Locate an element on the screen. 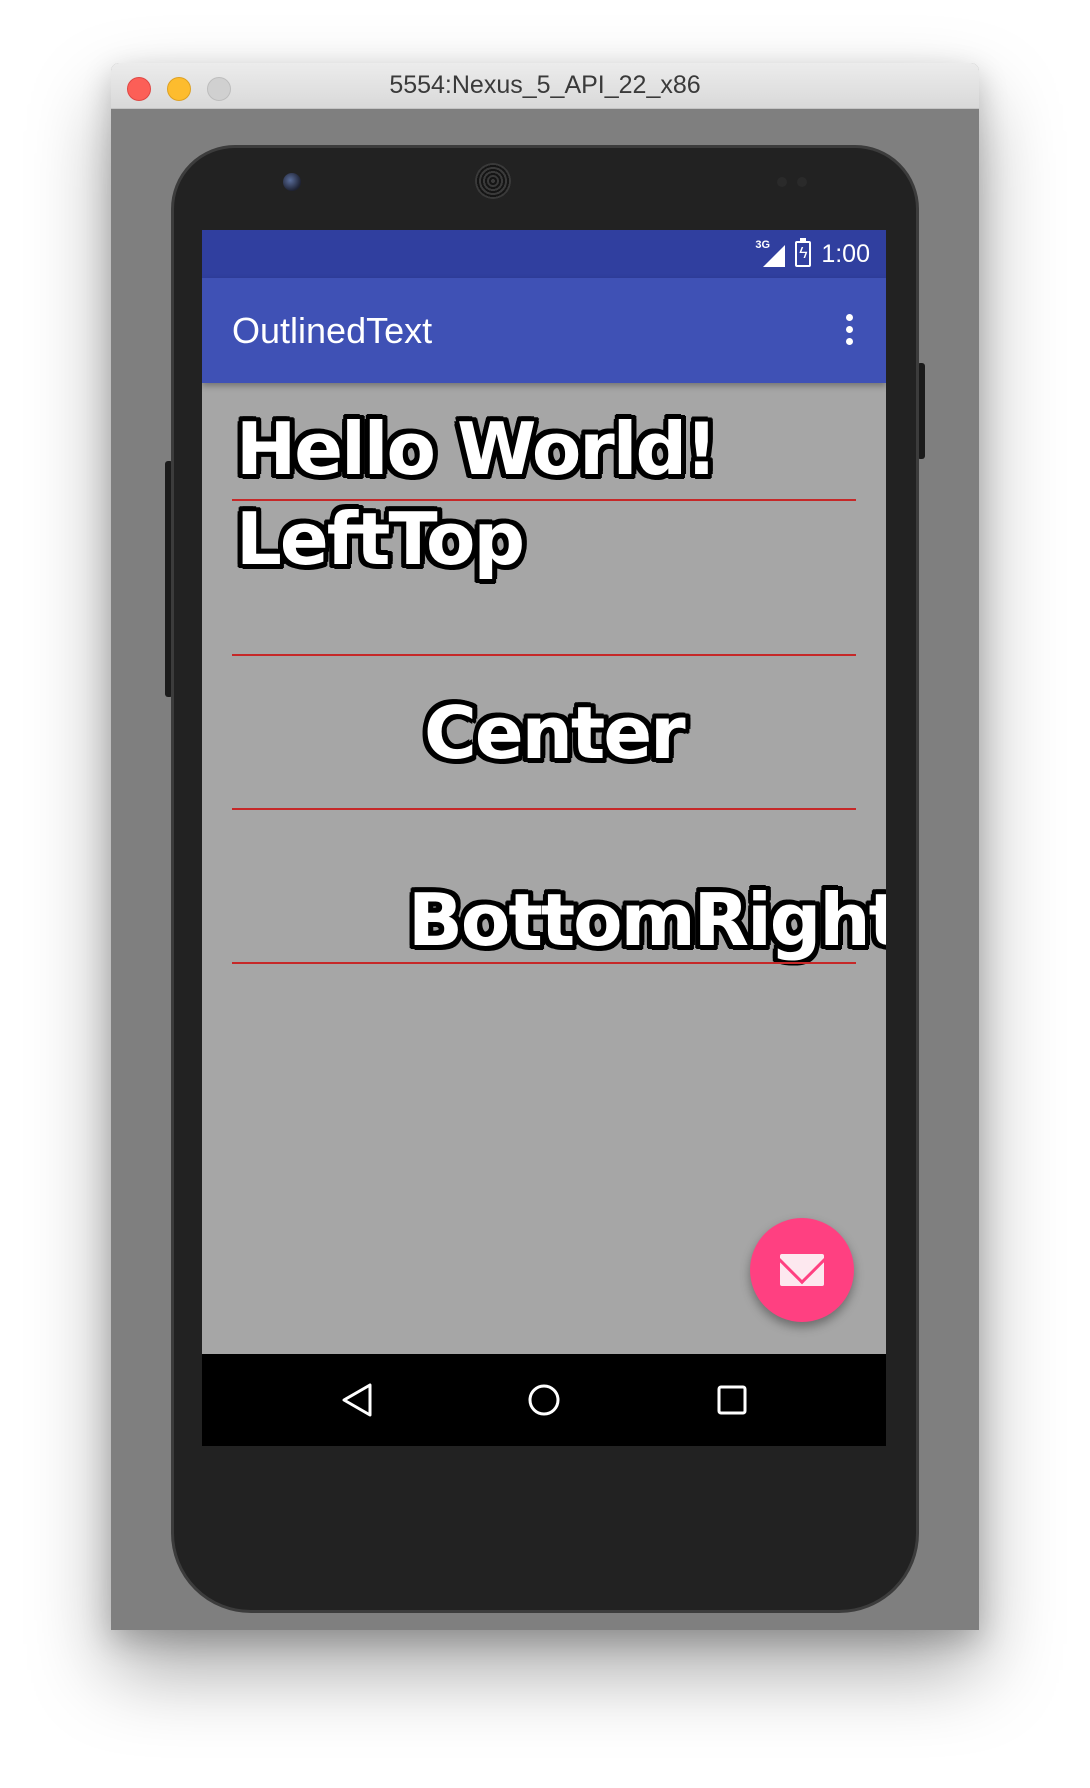 The image size is (1090, 1788). window-titlebar: 5554:Nexus_5_API_22_x86 is located at coordinates (545, 86).